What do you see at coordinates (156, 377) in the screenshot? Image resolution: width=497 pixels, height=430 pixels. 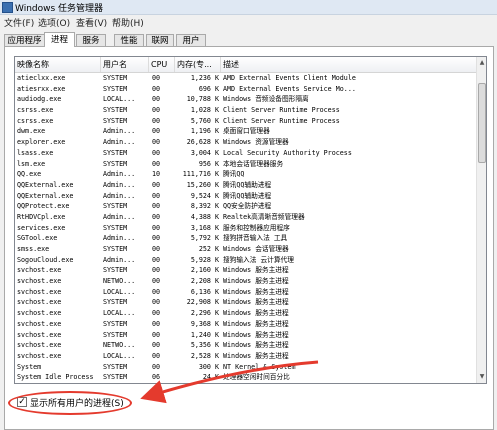 I see `cell-cpu: 06` at bounding box center [156, 377].